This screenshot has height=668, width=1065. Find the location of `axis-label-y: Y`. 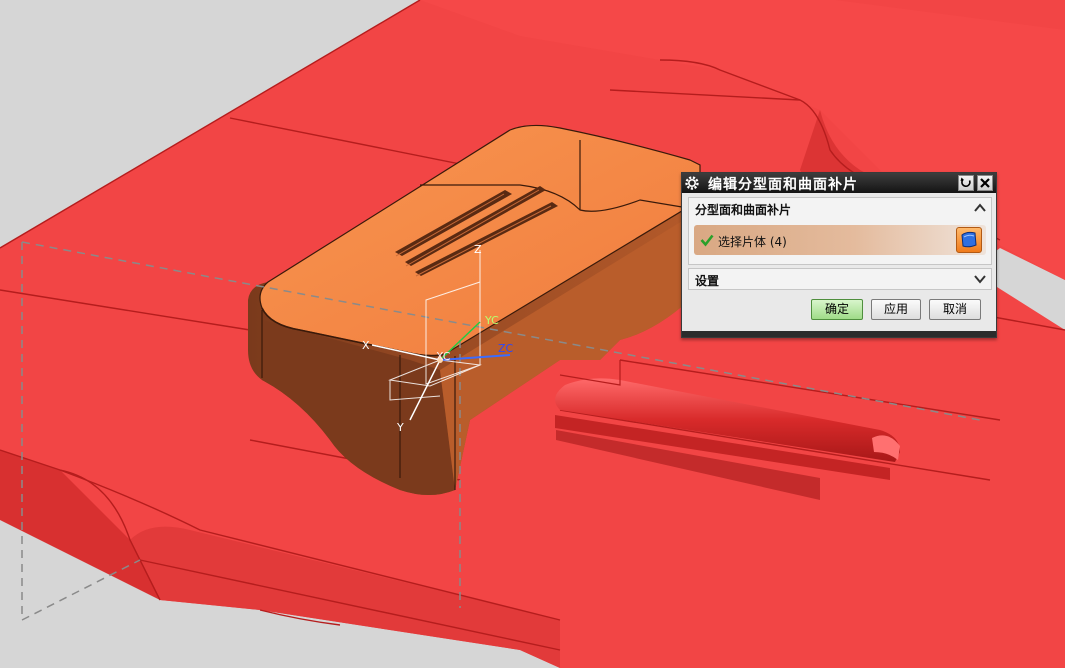

axis-label-y: Y is located at coordinates (400, 427).